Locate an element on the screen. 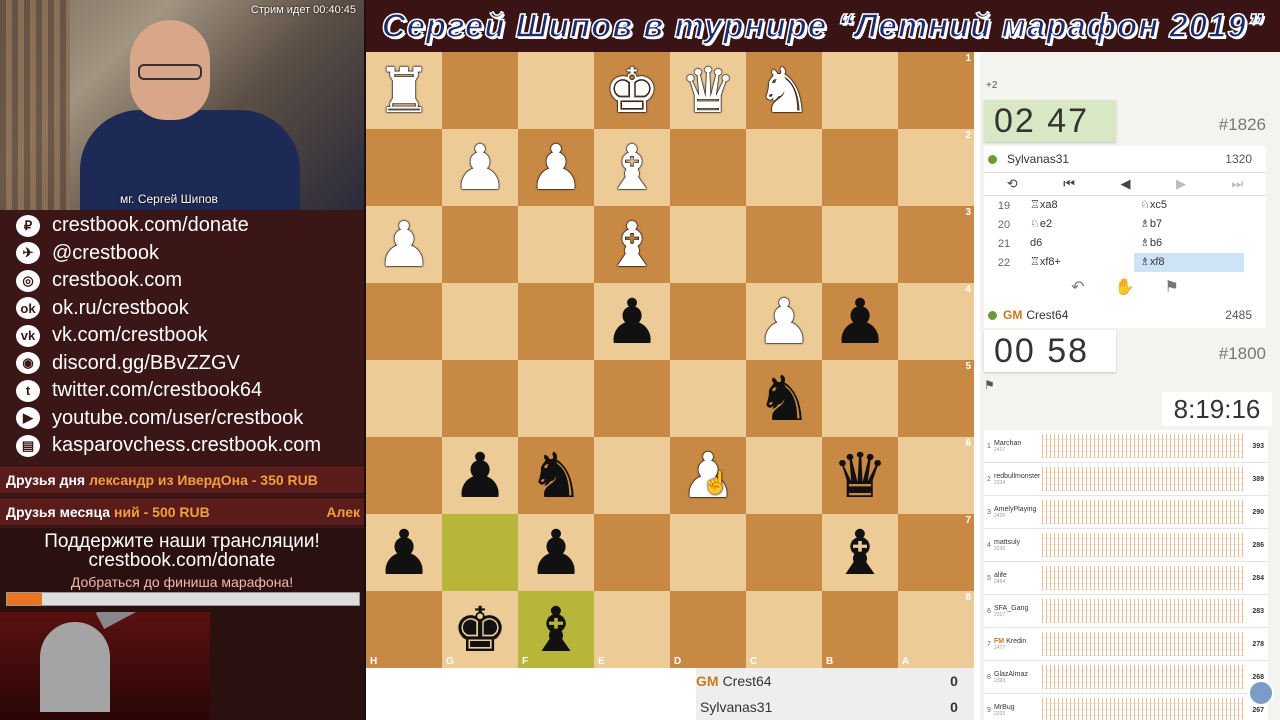 The width and height of the screenshot is (1280, 720). board-square: 1 is located at coordinates (936, 90).